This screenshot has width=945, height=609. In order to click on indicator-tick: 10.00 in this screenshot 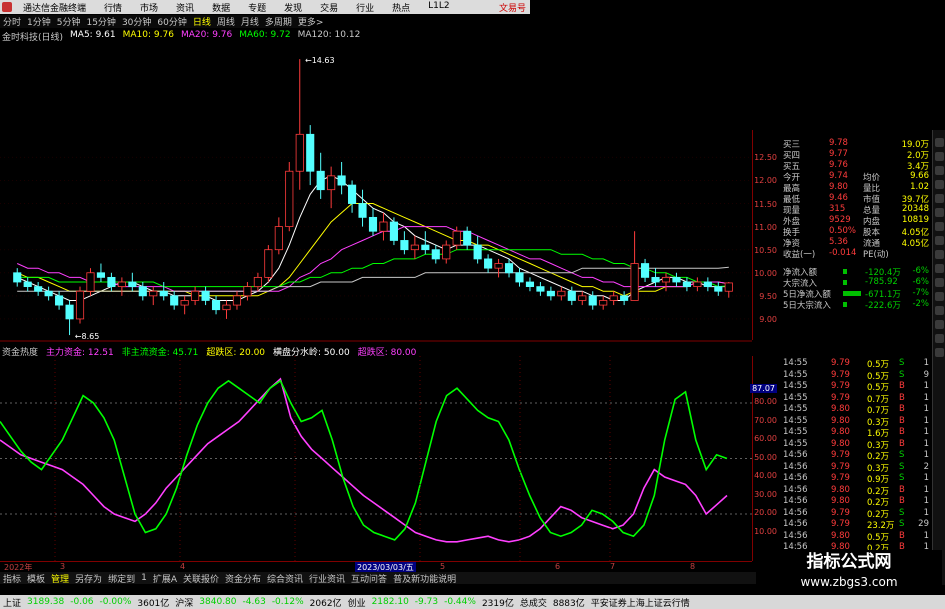, I will do `click(765, 531)`.